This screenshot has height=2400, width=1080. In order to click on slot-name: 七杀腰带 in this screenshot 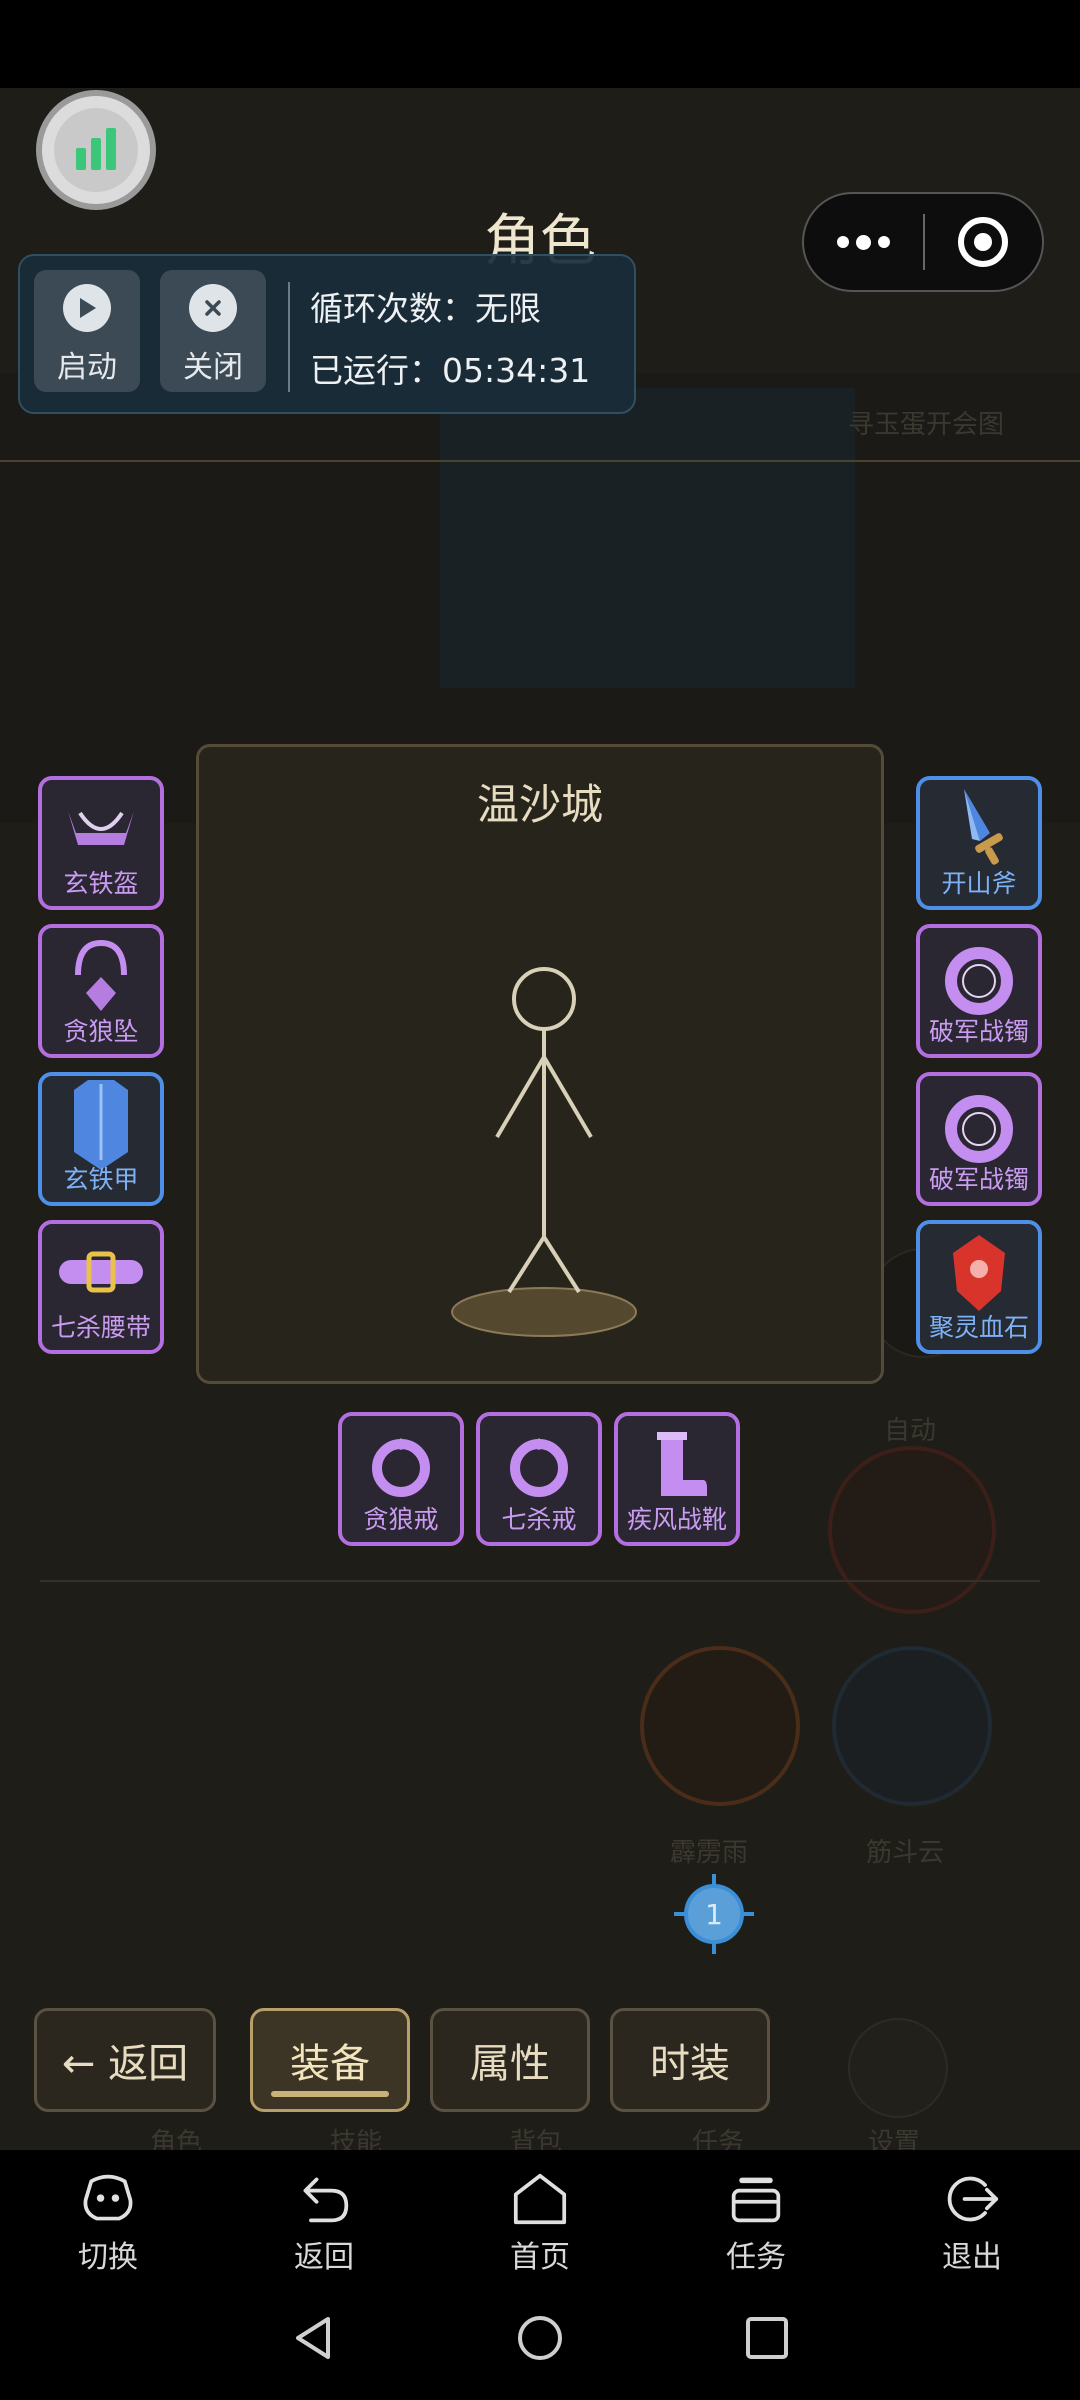, I will do `click(100, 1327)`.